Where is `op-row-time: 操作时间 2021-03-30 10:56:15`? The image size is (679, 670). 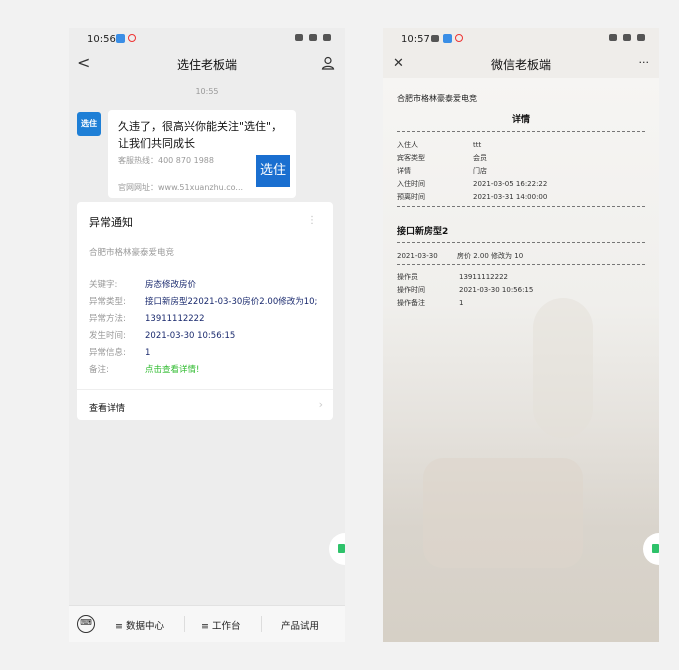 op-row-time: 操作时间 2021-03-30 10:56:15 is located at coordinates (465, 290).